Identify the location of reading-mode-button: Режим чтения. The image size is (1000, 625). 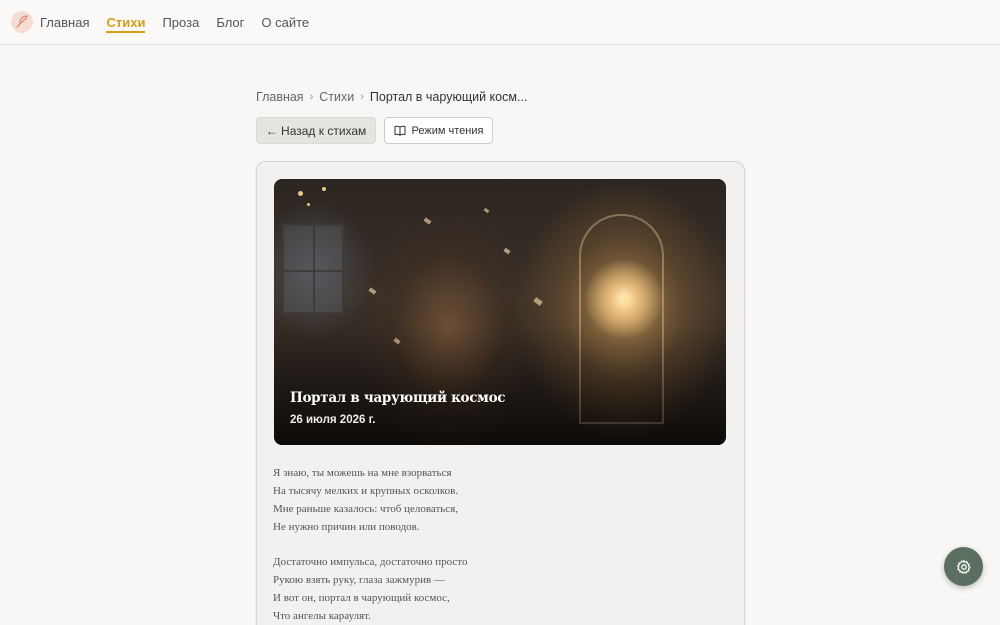
(438, 130).